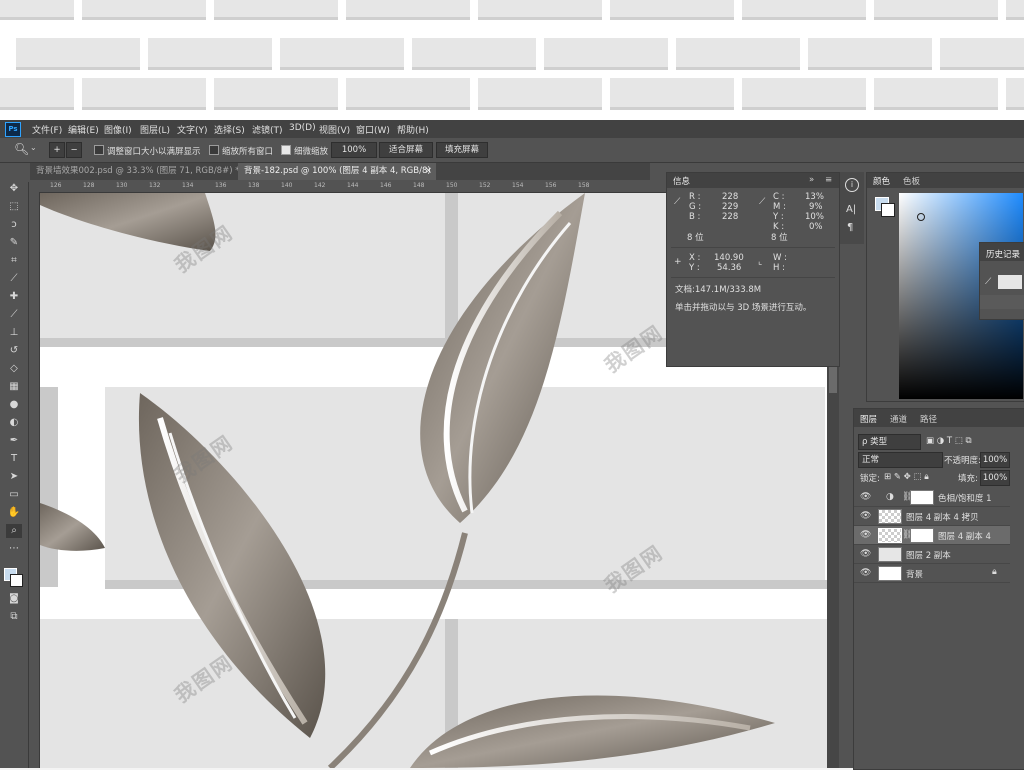  What do you see at coordinates (118, 129) in the screenshot?
I see `menu-image: 图像(I)` at bounding box center [118, 129].